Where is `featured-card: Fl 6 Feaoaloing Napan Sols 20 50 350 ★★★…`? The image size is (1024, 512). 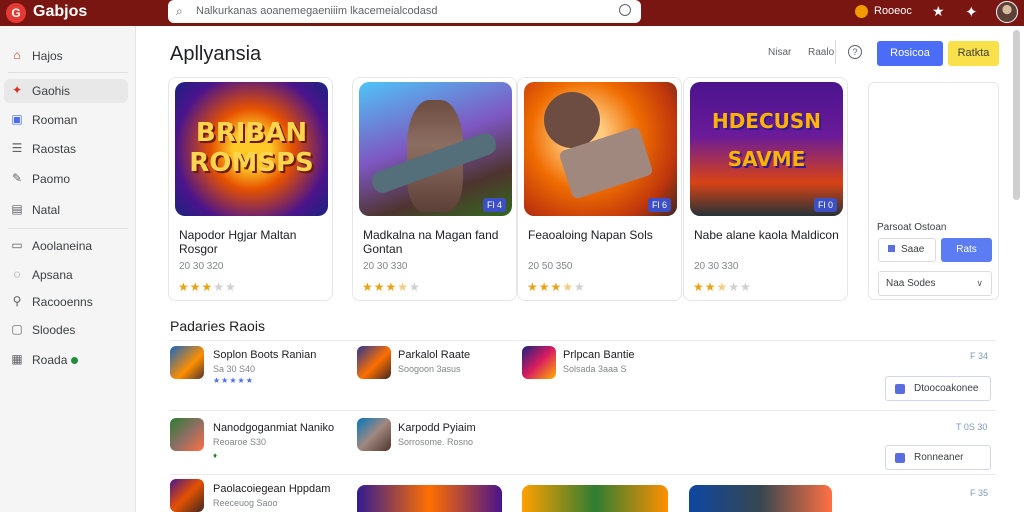
featured-card: Fl 6 Feaoaloing Napan Sols 20 50 350 ★★★… is located at coordinates (599, 189).